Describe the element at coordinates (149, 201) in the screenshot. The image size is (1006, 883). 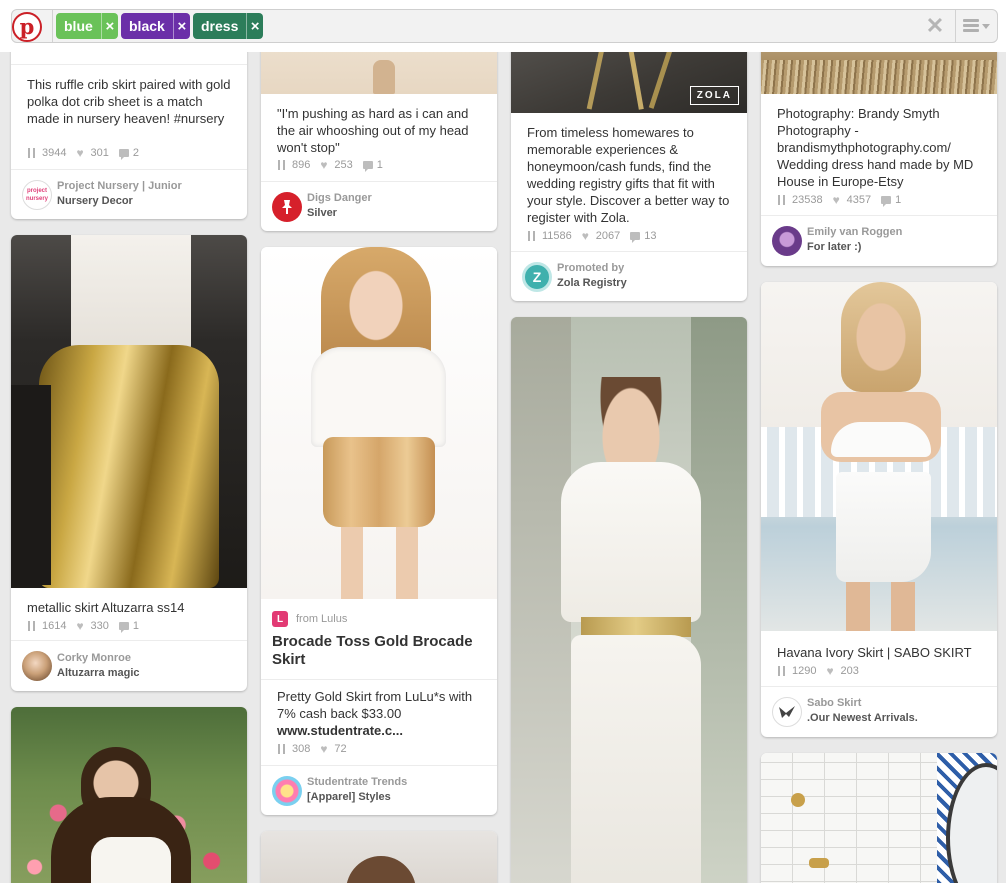
I see `board-name: Nursery Decor` at that location.